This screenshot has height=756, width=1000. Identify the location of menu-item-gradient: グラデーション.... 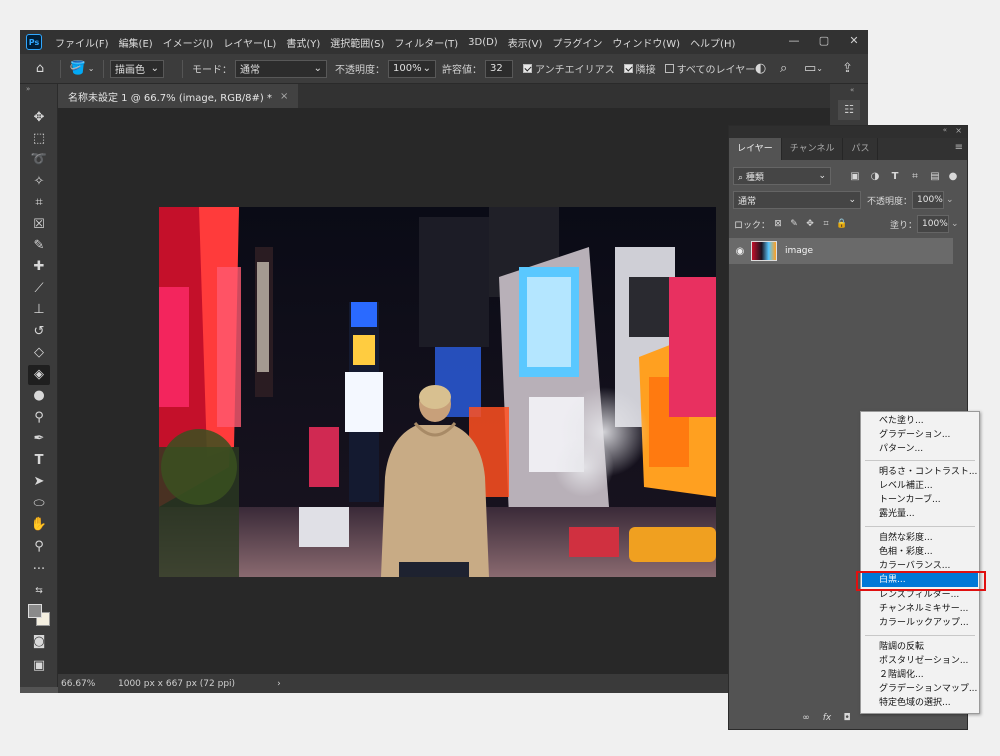
(920, 435).